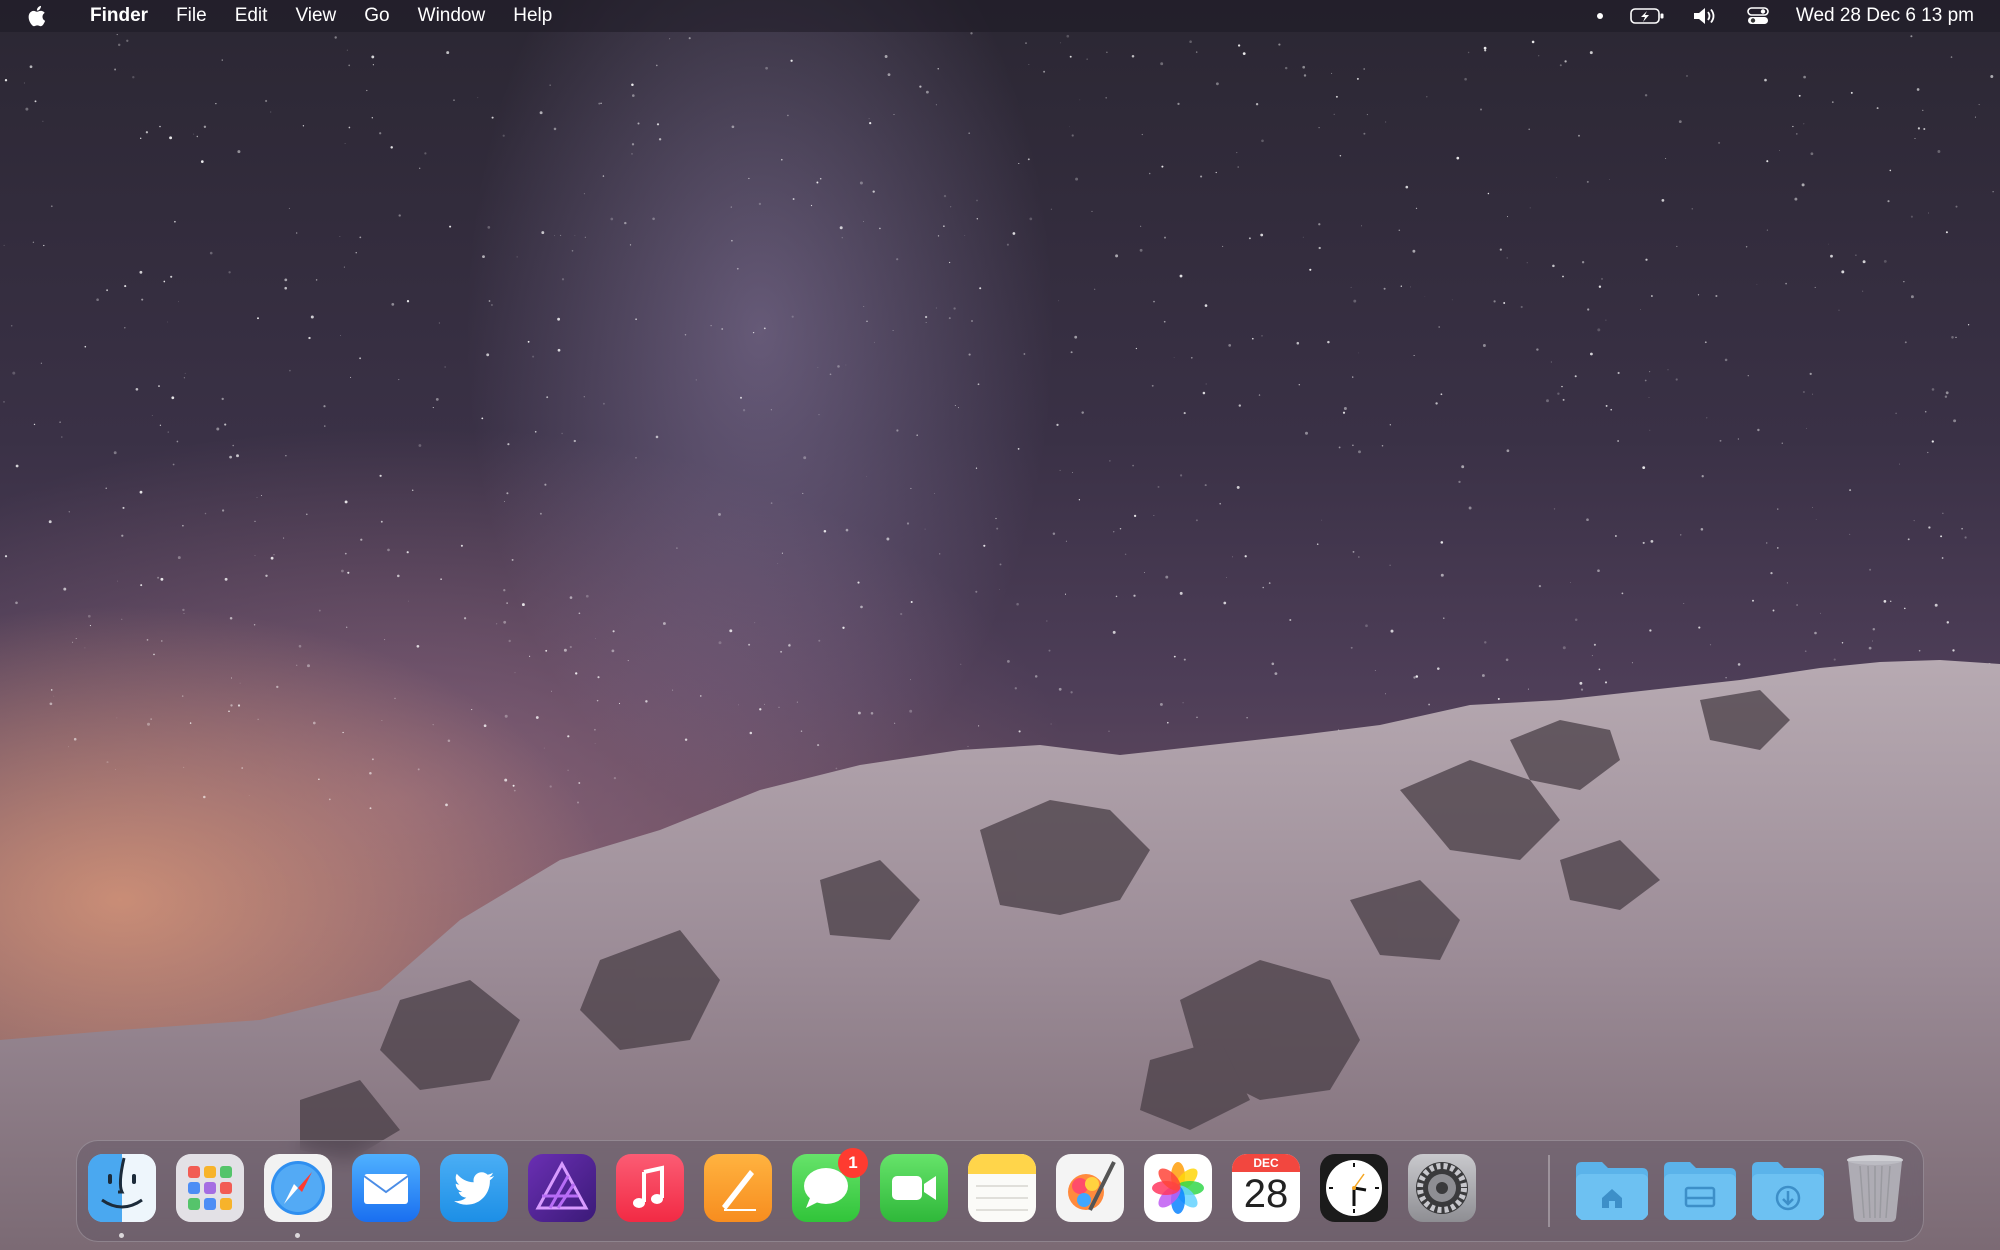 This screenshot has width=2000, height=1250. I want to click on menu-help: Help, so click(532, 16).